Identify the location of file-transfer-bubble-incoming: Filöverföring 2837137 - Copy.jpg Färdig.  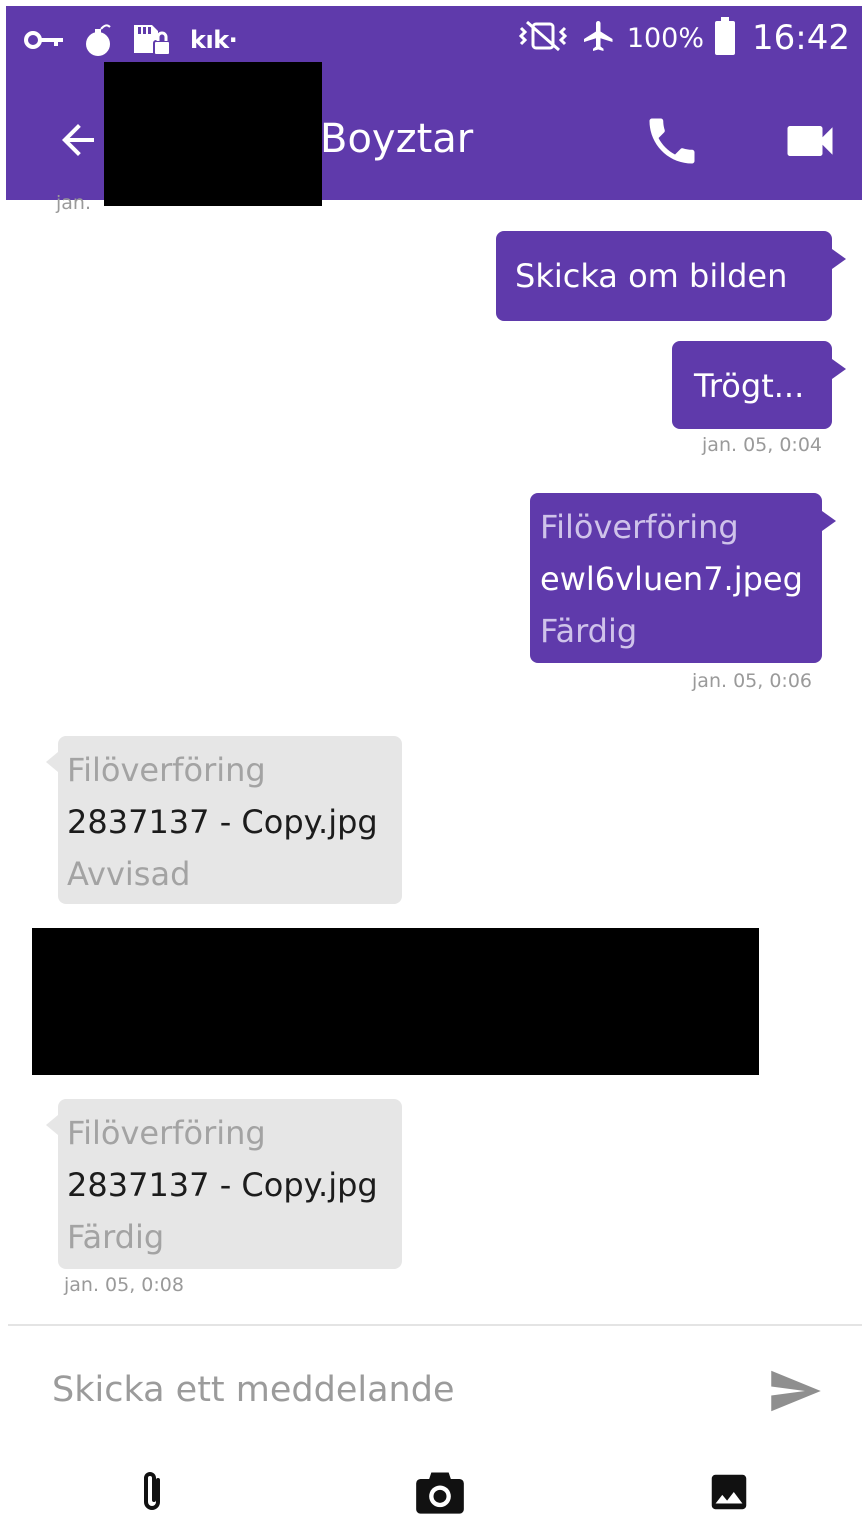
(224, 1184).